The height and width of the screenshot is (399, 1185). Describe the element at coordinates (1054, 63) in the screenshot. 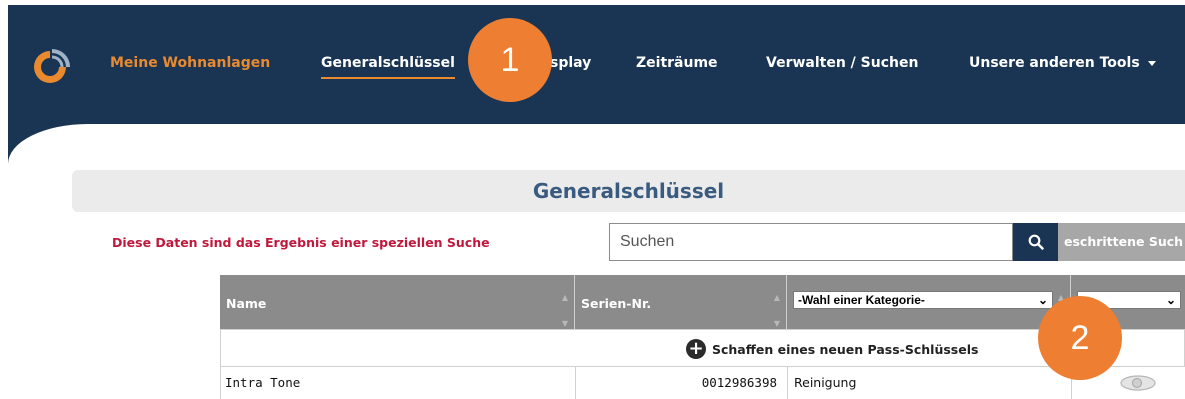

I see `nav-other-tools-label: Unsere anderen Tools` at that location.